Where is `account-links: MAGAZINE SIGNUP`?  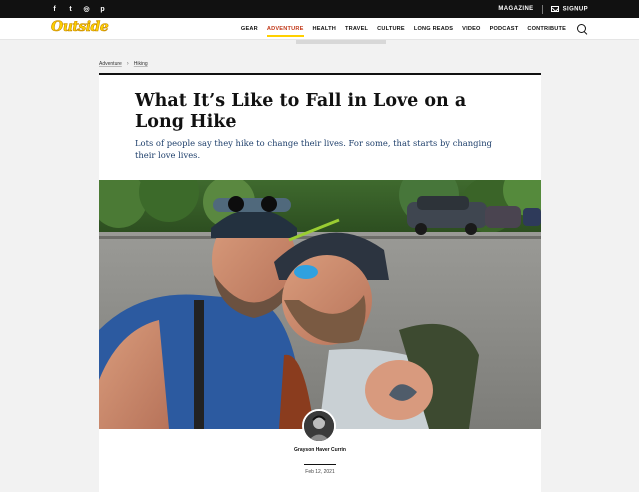
account-links: MAGAZINE SIGNUP is located at coordinates (543, 9).